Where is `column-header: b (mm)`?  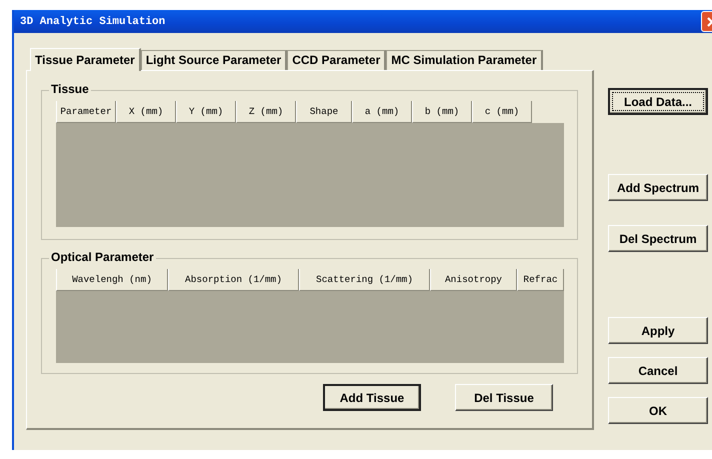
column-header: b (mm) is located at coordinates (442, 112).